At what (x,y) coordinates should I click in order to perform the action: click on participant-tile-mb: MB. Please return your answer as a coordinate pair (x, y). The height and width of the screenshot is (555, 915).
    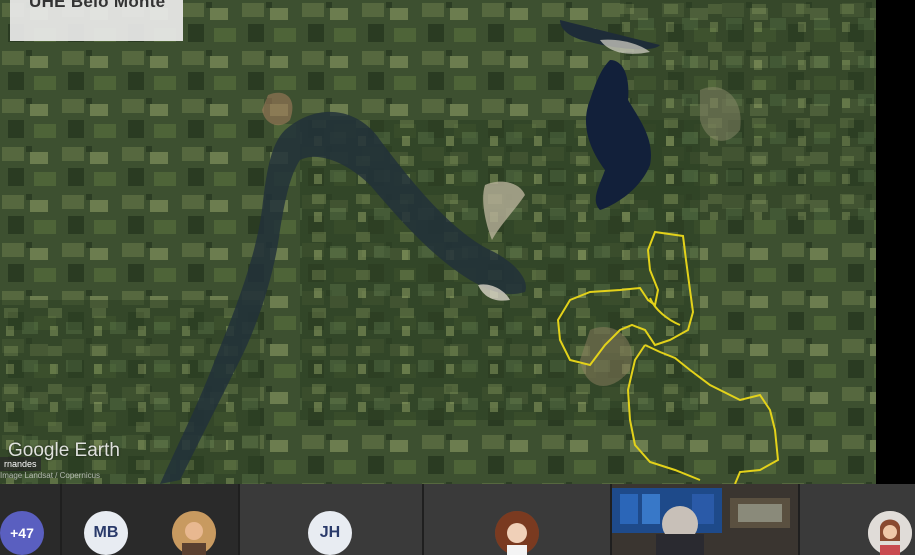
    Looking at the image, I should click on (106, 519).